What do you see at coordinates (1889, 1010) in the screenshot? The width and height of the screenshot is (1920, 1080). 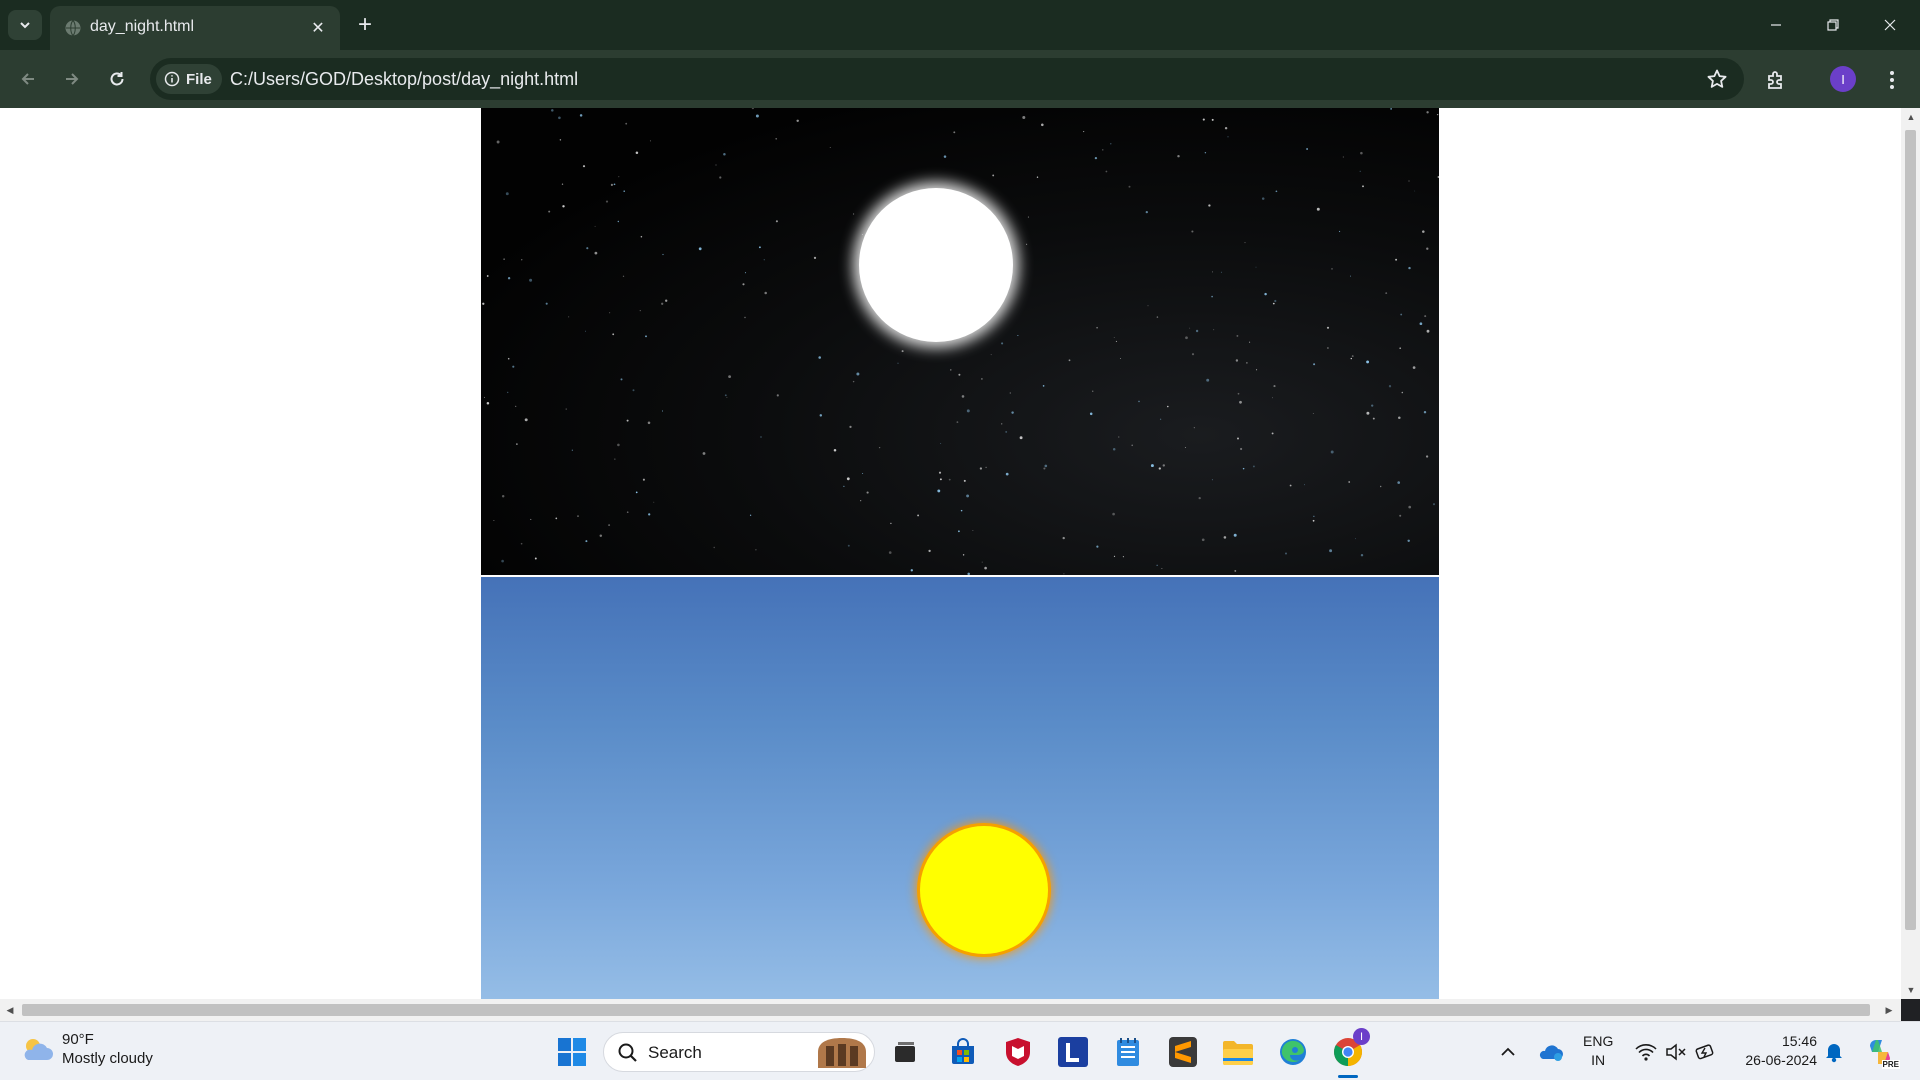 I see `scroll-right-arrow-icon: ▶` at bounding box center [1889, 1010].